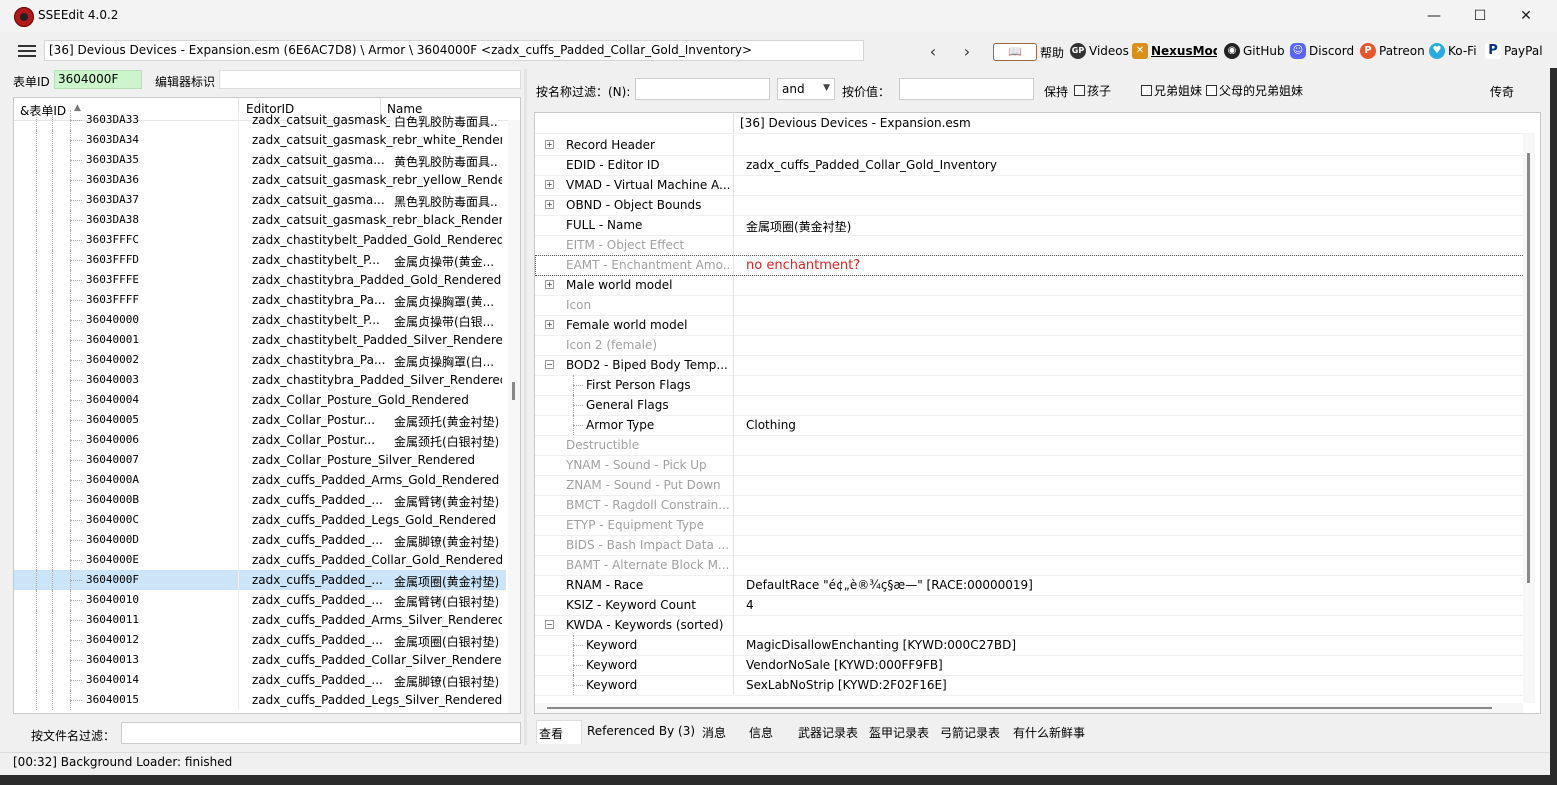  Describe the element at coordinates (260, 420) in the screenshot. I see `tree-row: 36040005 zadx_Collar_Postur... 金属颈托(黄金衬垫)` at that location.